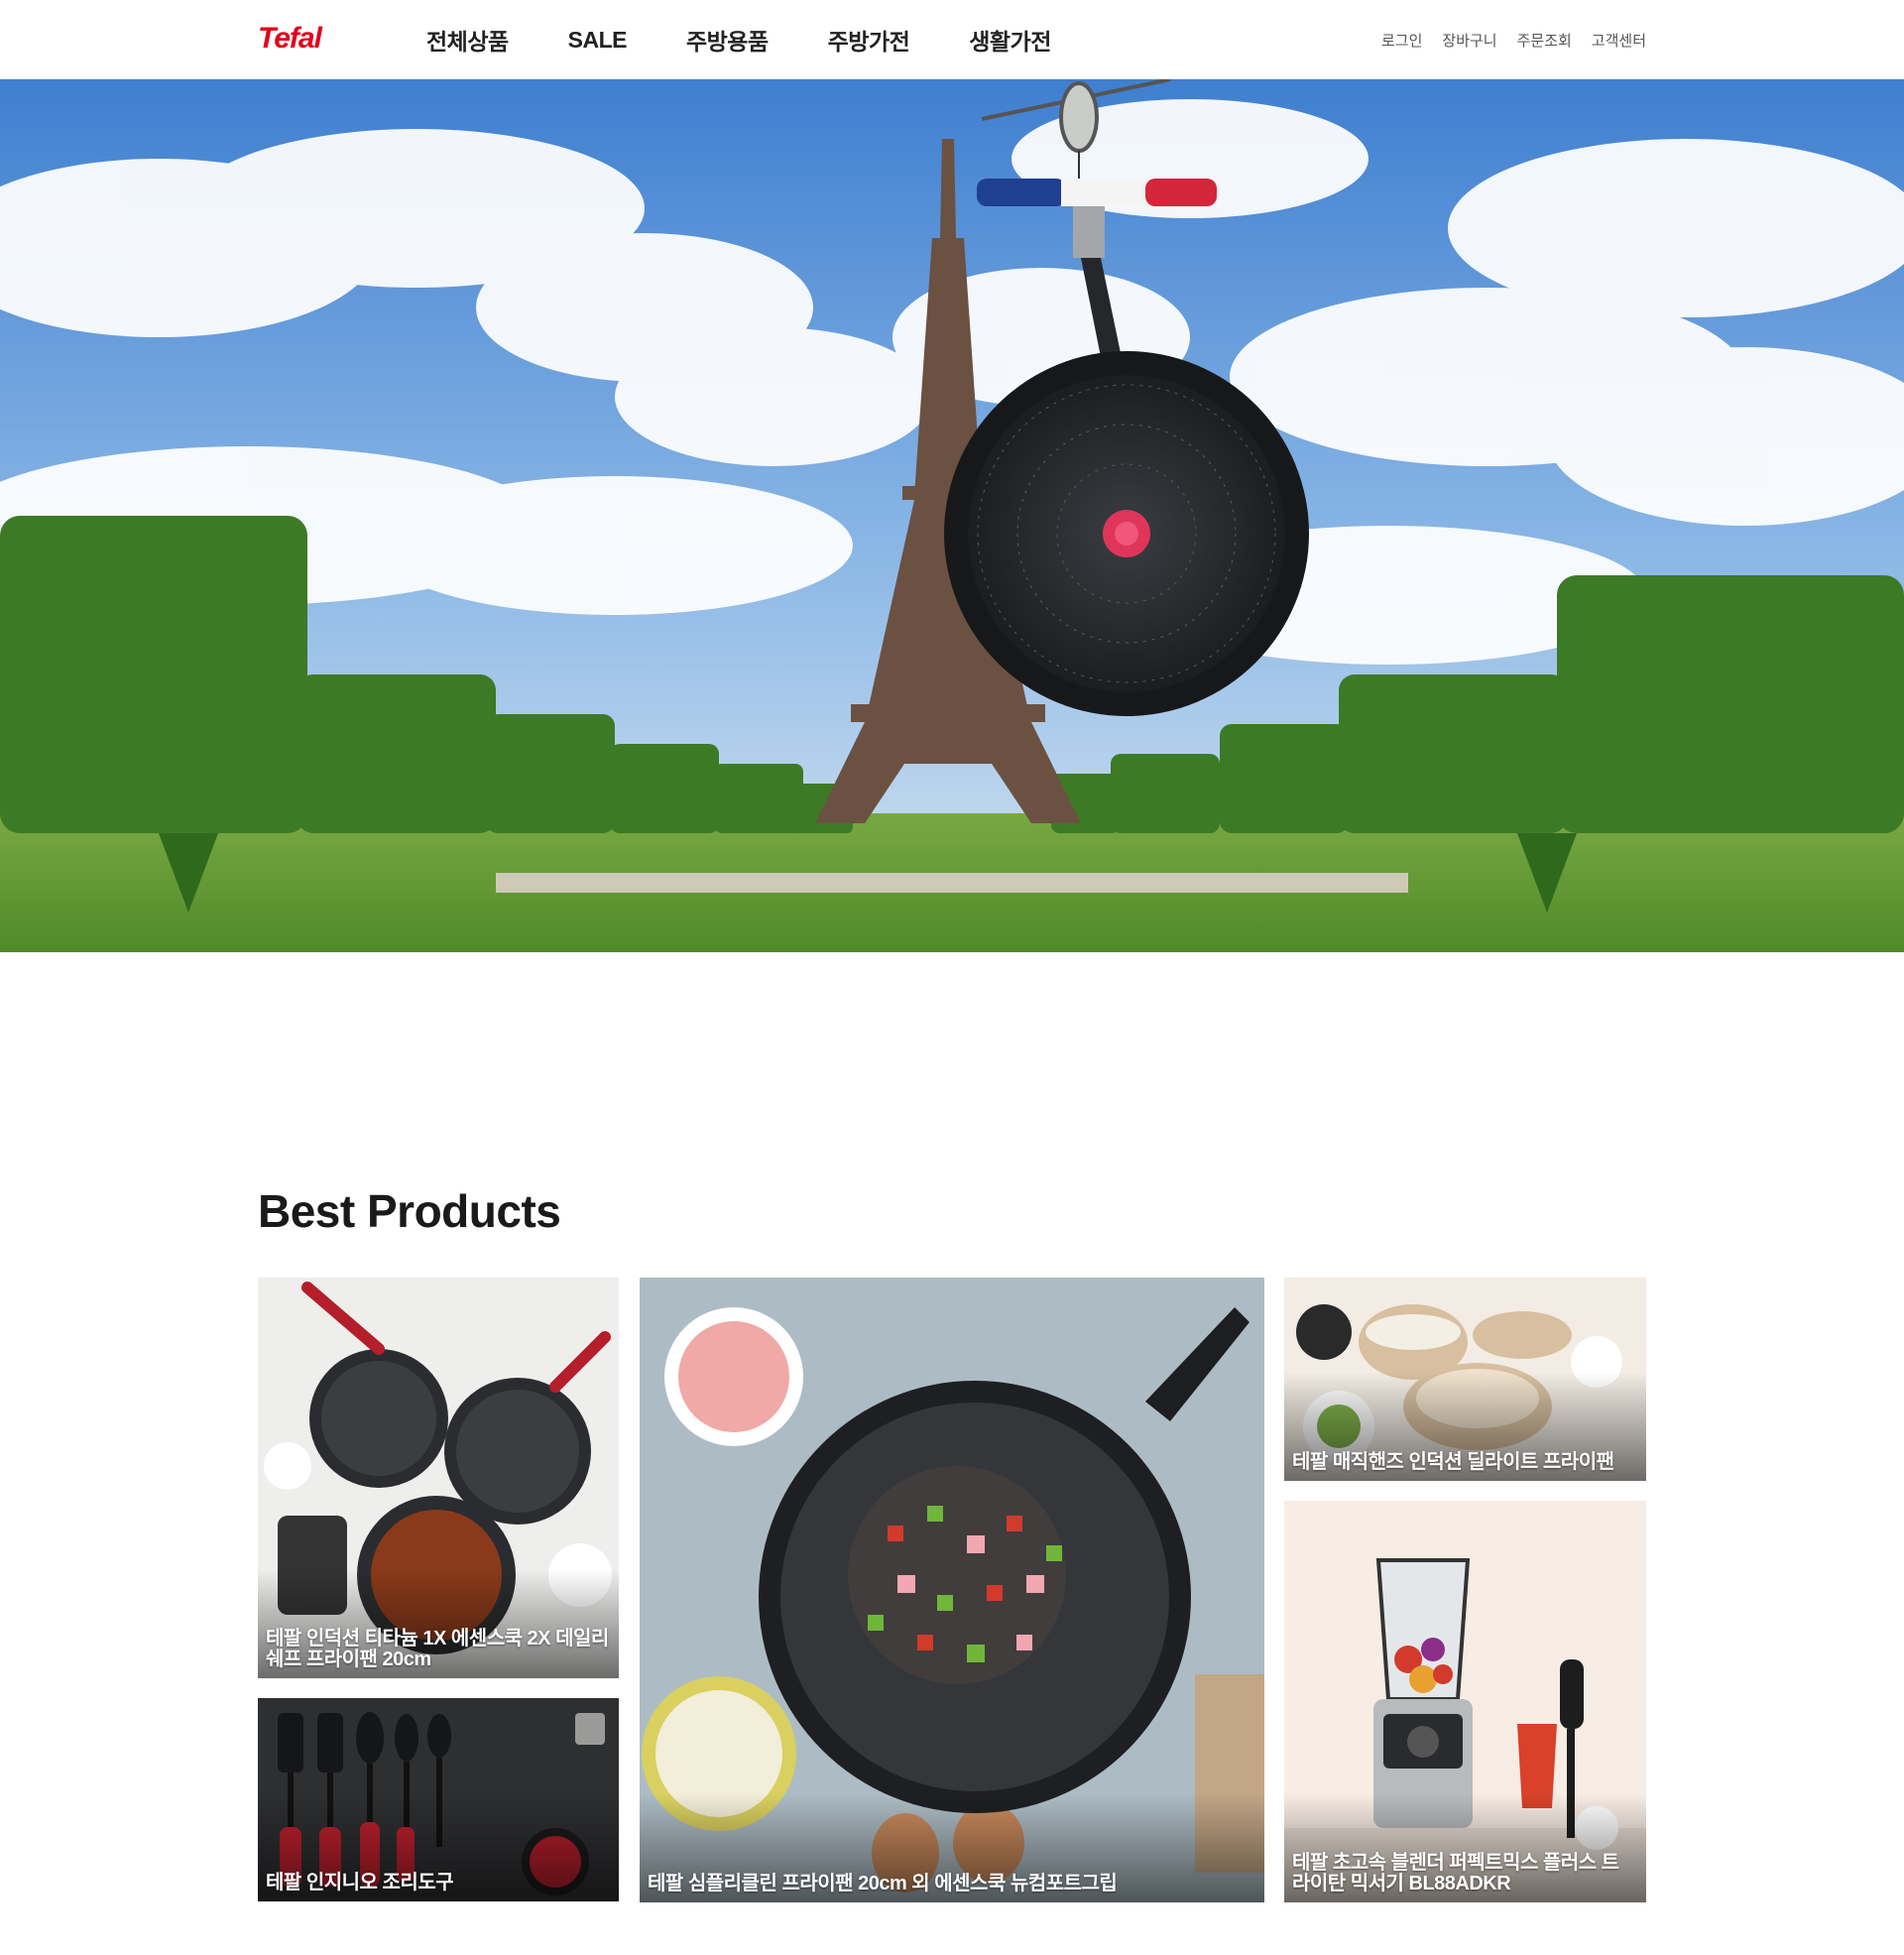 Image resolution: width=1904 pixels, height=1955 pixels. What do you see at coordinates (1469, 41) in the screenshot?
I see `cart-link: 장바구니` at bounding box center [1469, 41].